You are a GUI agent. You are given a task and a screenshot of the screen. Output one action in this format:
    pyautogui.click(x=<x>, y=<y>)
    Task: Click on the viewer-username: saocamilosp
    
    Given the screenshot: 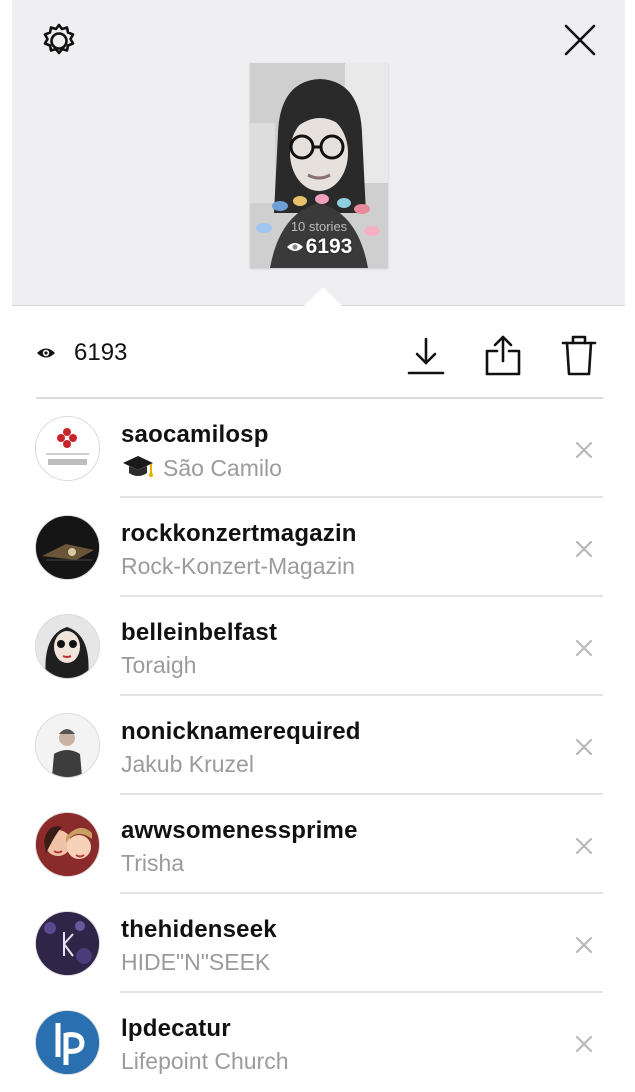 What is the action you would take?
    pyautogui.click(x=195, y=435)
    